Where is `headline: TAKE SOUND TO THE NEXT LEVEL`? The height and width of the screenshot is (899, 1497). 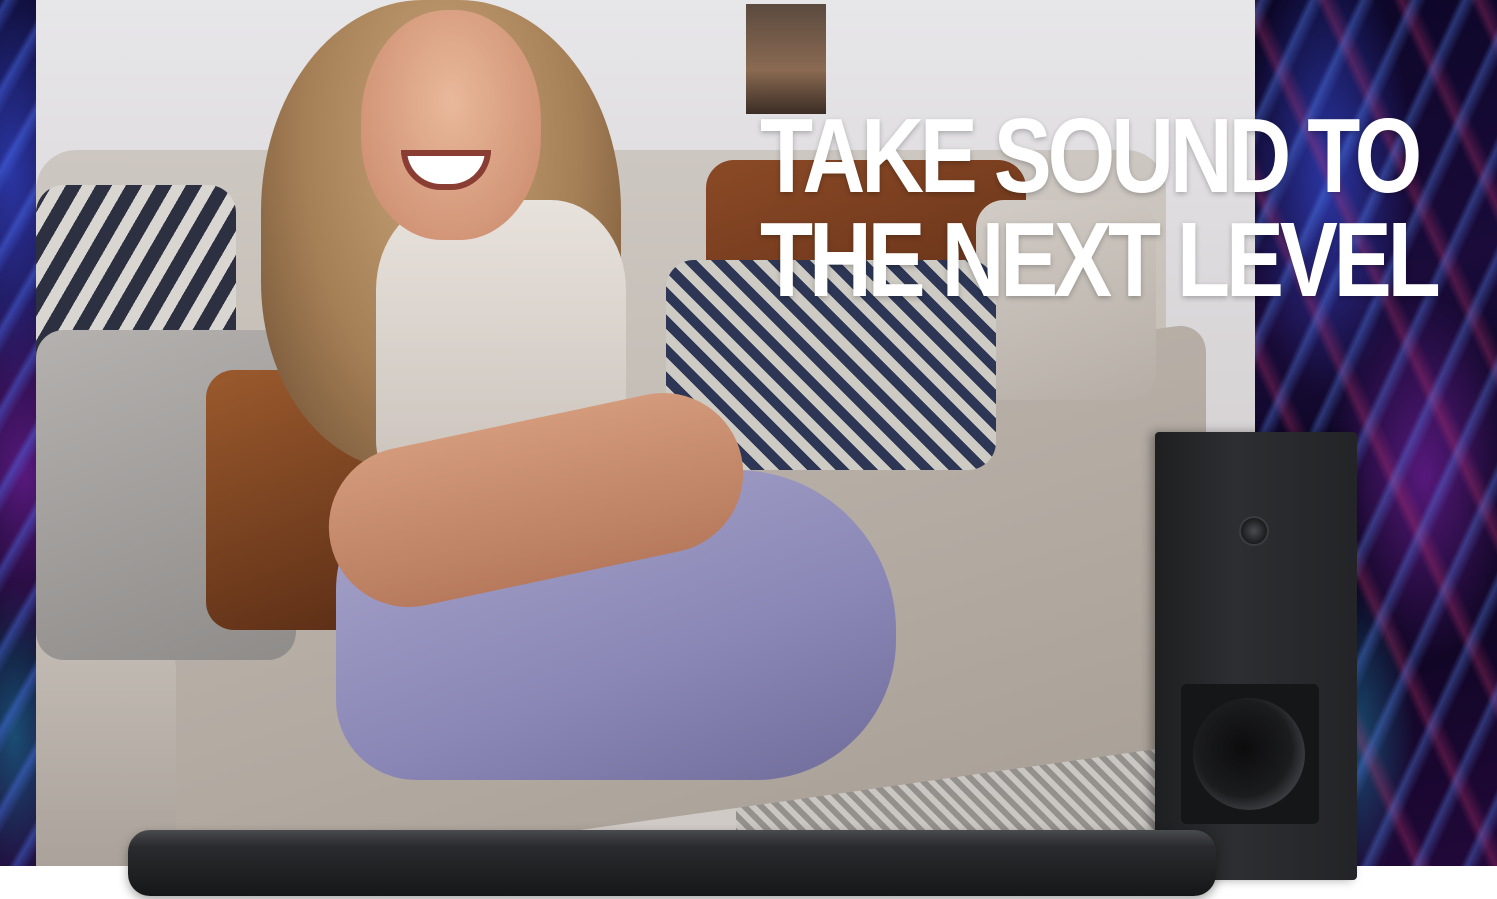
headline: TAKE SOUND TO THE NEXT LEVEL is located at coordinates (1100, 208).